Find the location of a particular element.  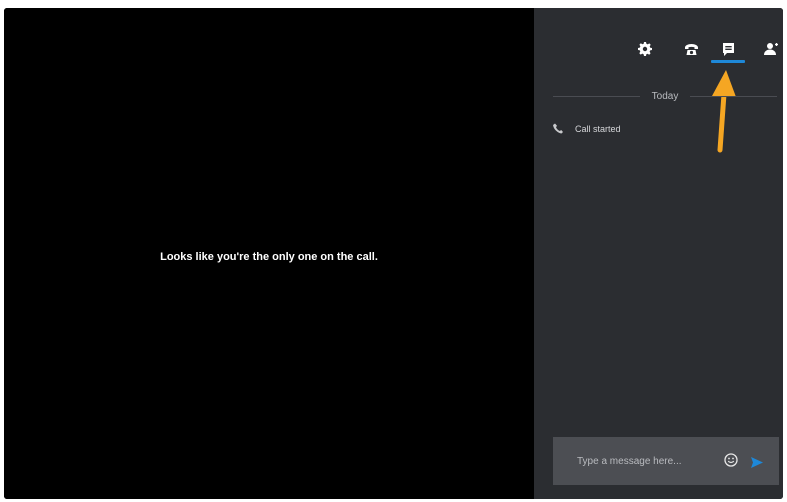

call-event-row: Call started is located at coordinates (587, 128).